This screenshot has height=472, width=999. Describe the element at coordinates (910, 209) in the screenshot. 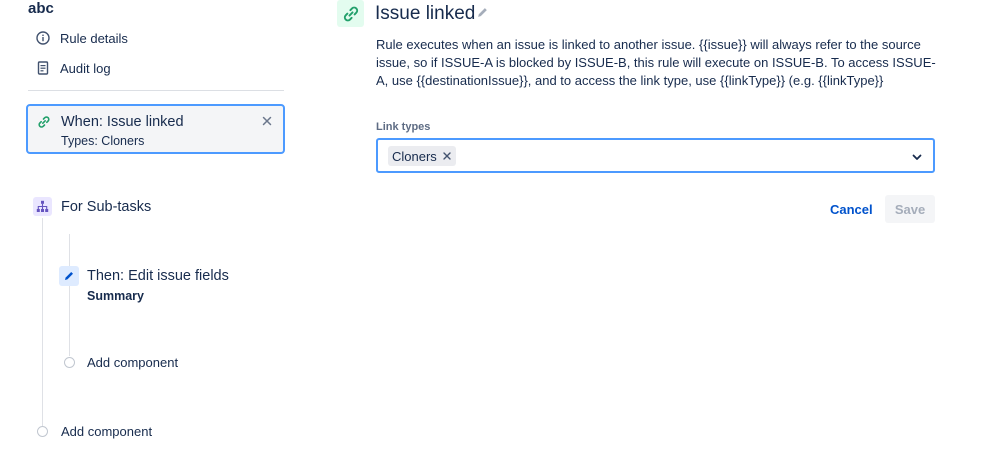

I see `save-button: Save` at that location.